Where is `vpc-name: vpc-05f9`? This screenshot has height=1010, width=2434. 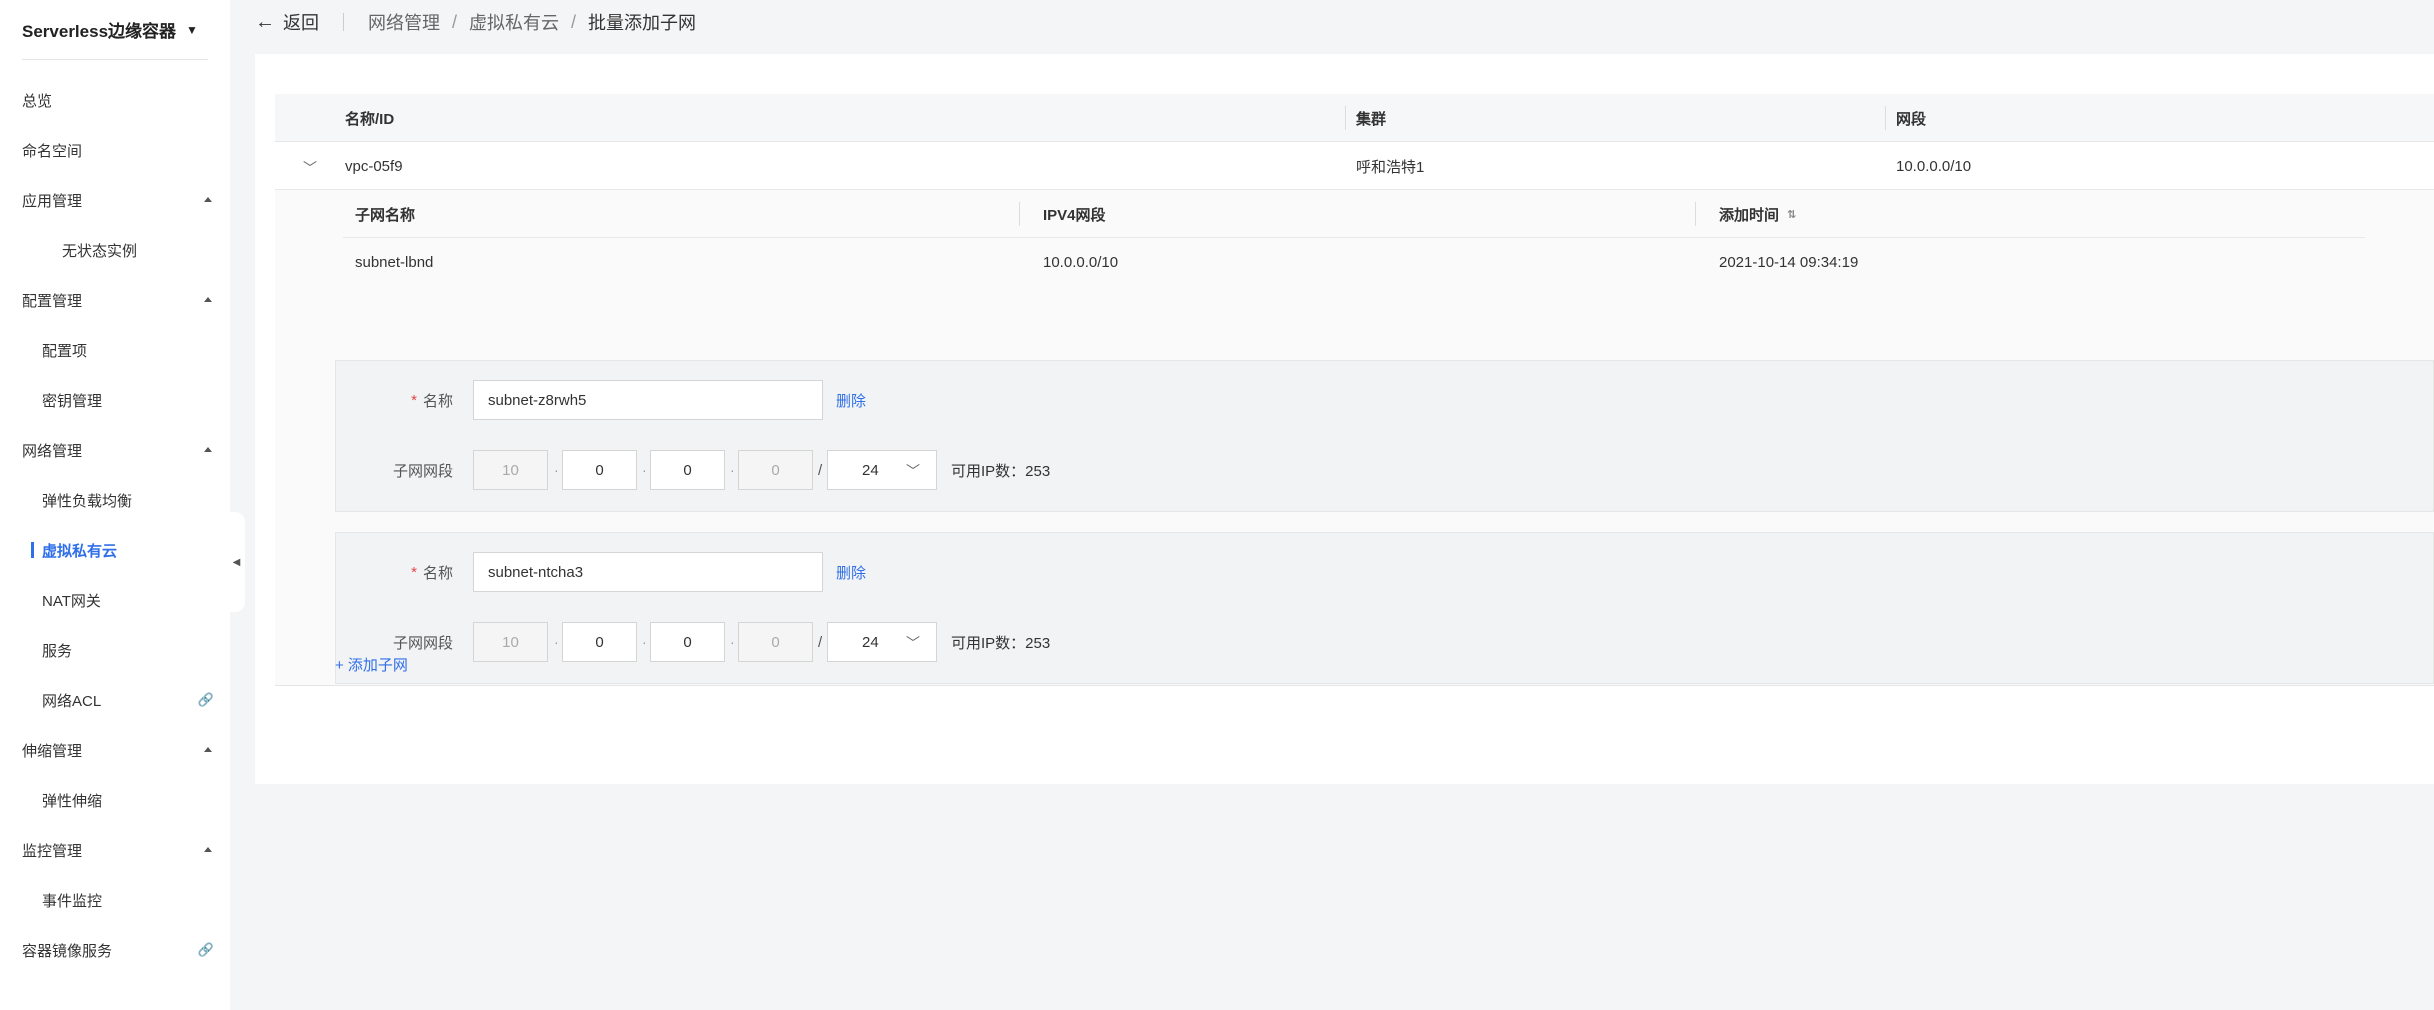
vpc-name: vpc-05f9 is located at coordinates (374, 166).